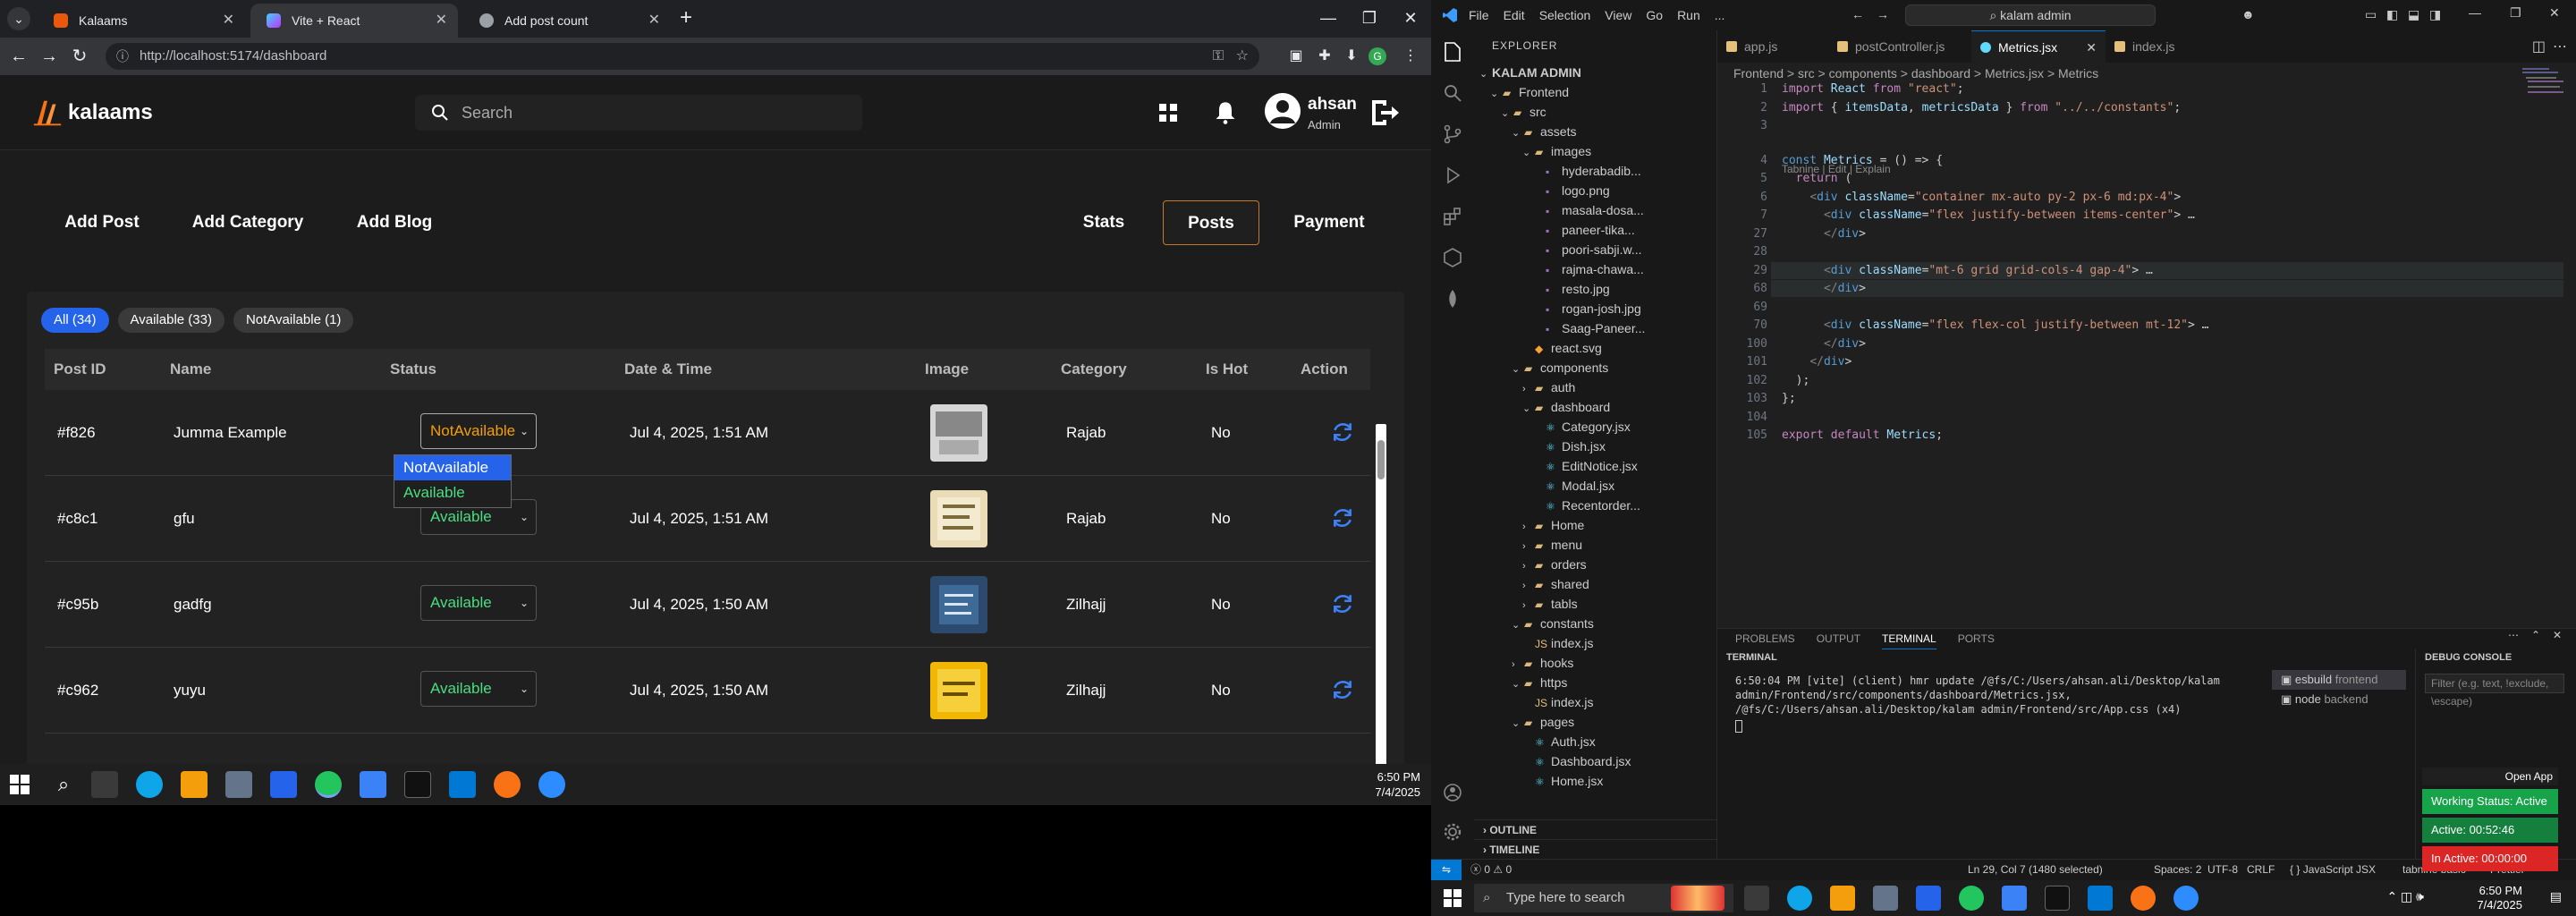 This screenshot has width=2576, height=916. What do you see at coordinates (2539, 46) in the screenshot?
I see `split-editor-icon: ◫` at bounding box center [2539, 46].